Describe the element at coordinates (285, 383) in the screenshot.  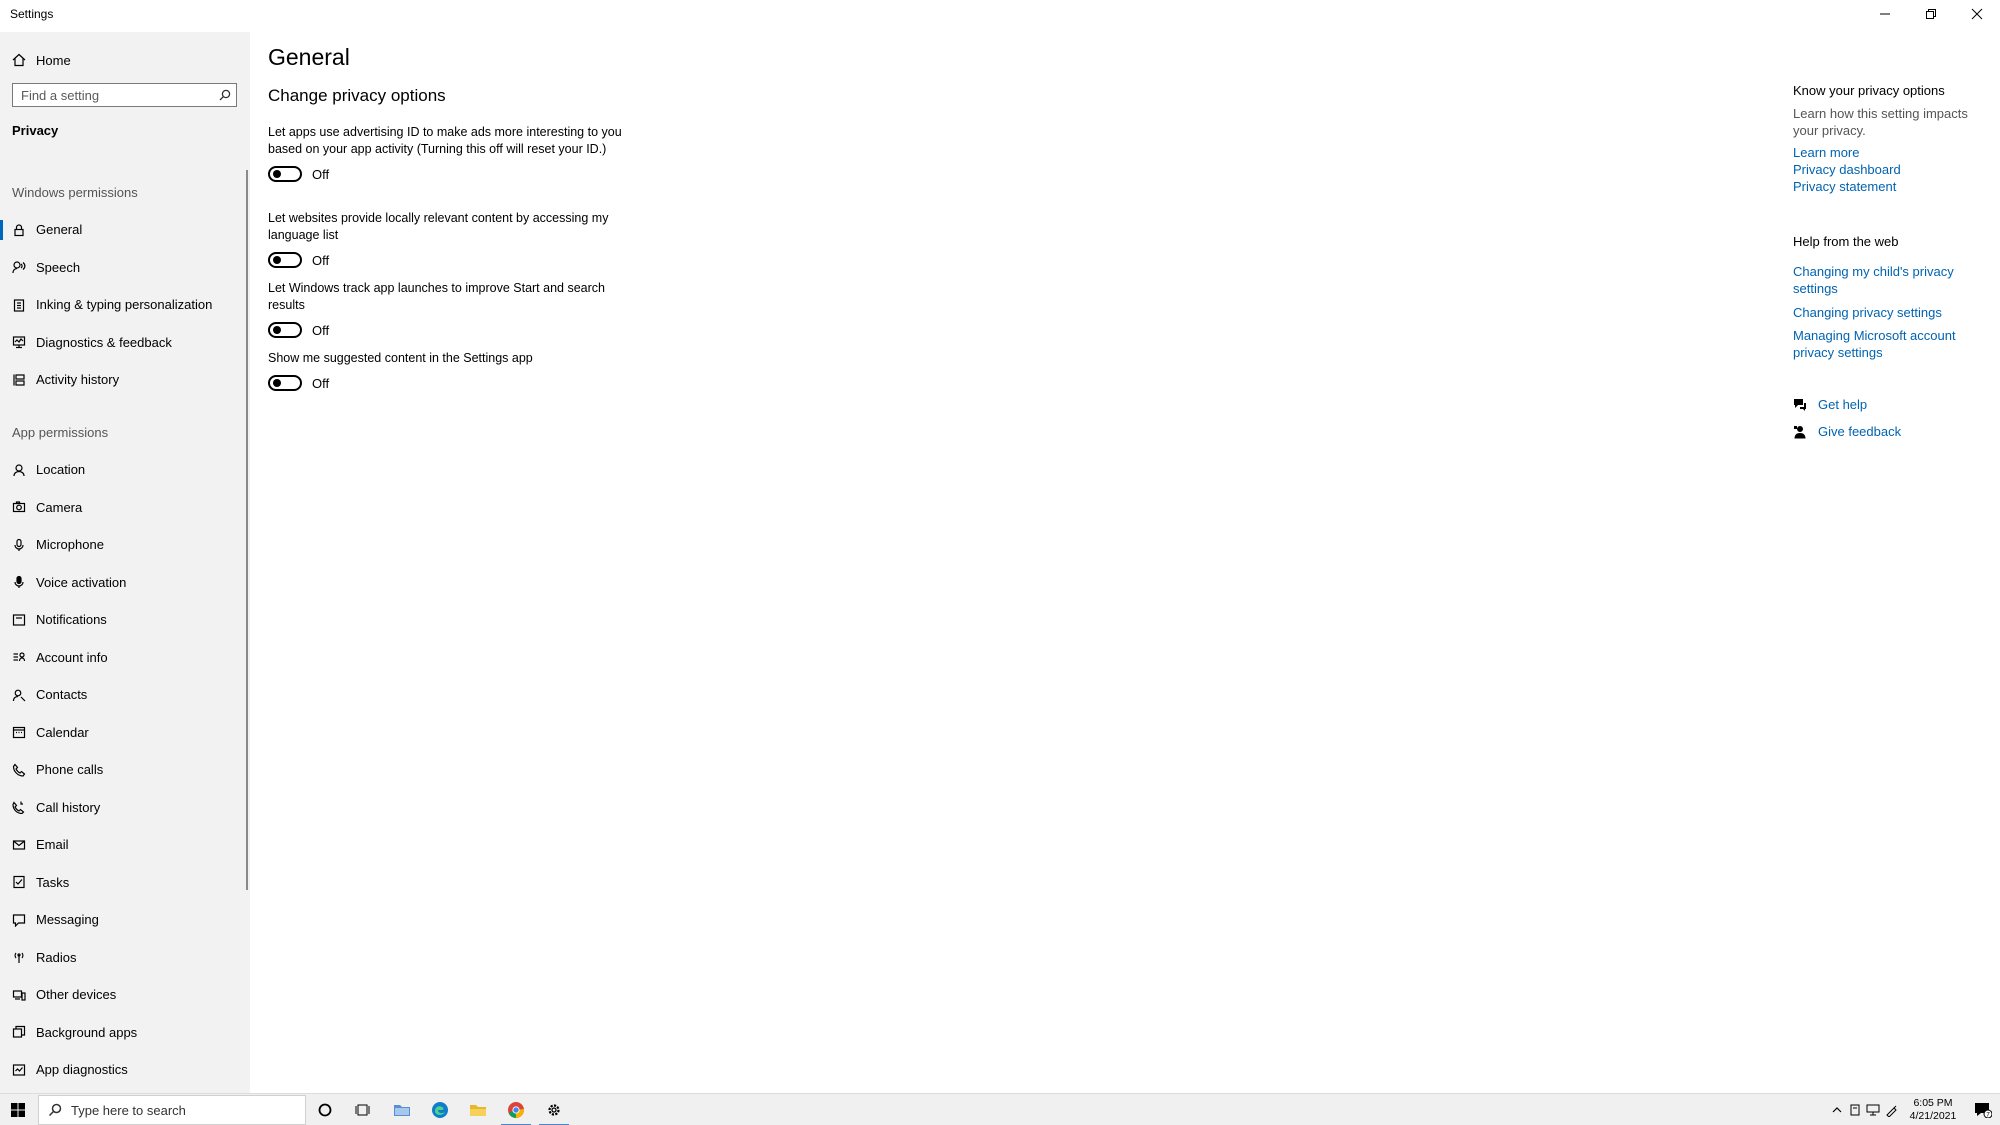
I see `suggested-content-toggle` at that location.